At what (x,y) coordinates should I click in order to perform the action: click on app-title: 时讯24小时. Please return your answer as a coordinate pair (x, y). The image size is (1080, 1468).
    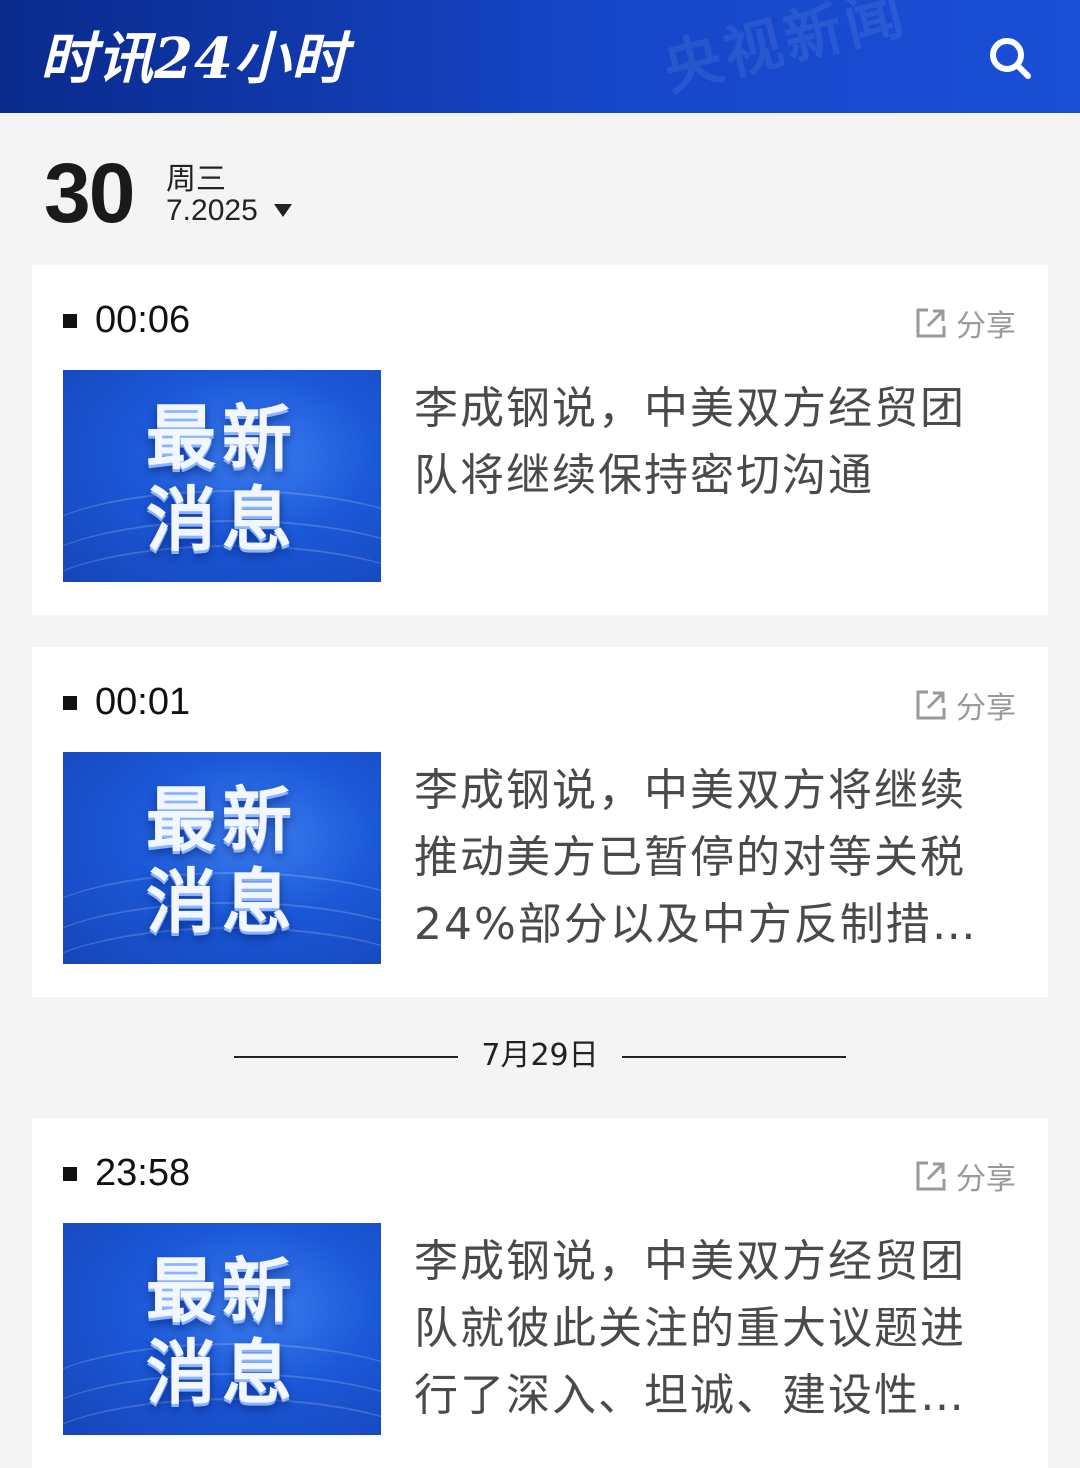
    Looking at the image, I should click on (194, 59).